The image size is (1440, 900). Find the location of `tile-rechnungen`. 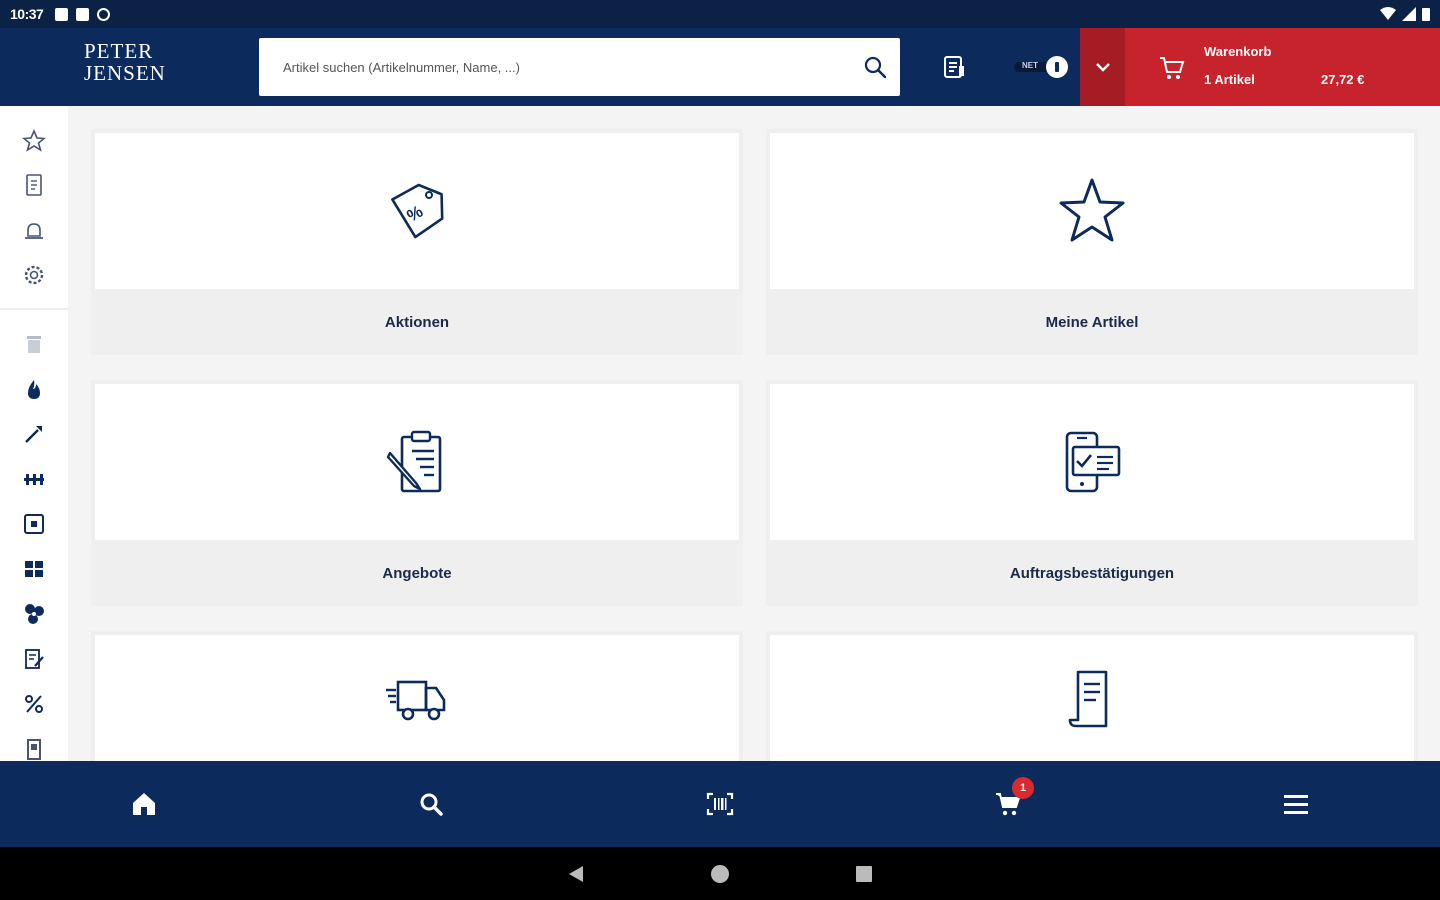

tile-rechnungen is located at coordinates (1092, 698).